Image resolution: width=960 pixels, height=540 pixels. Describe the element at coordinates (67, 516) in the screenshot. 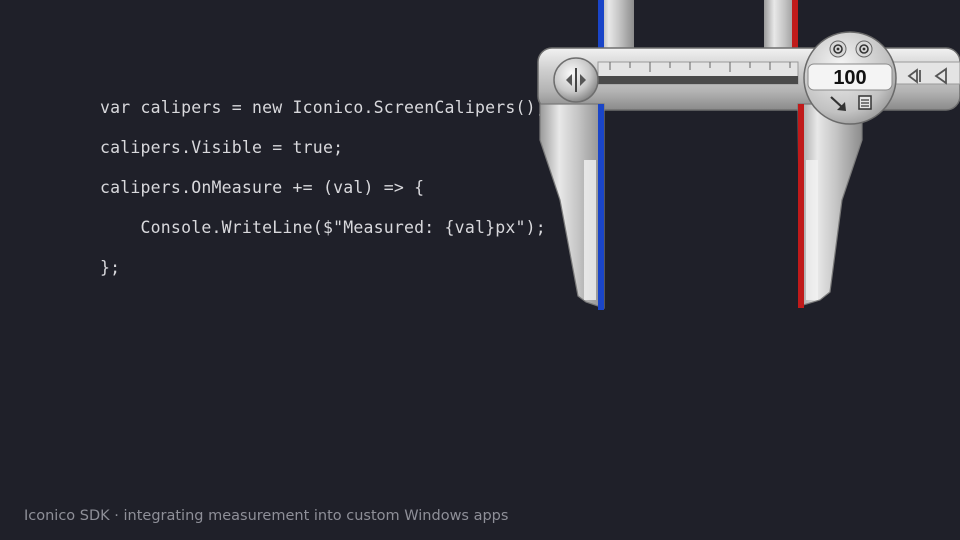

I see `caption-brand: Iconico SDK` at that location.